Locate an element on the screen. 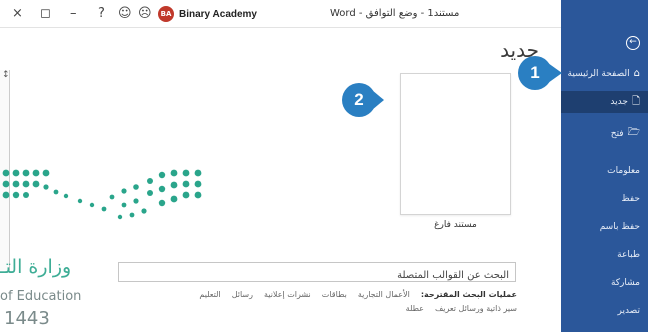  help-icon: ? is located at coordinates (101, 14).